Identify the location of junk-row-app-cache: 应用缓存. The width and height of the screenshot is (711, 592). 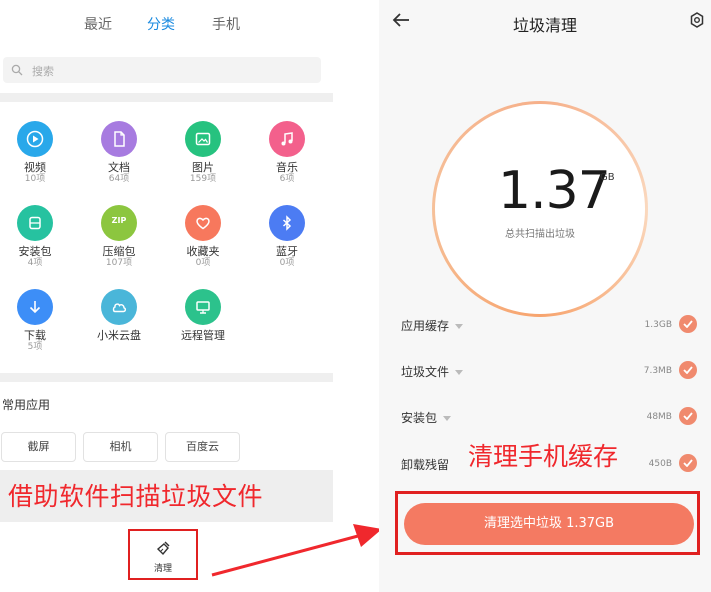
(432, 325).